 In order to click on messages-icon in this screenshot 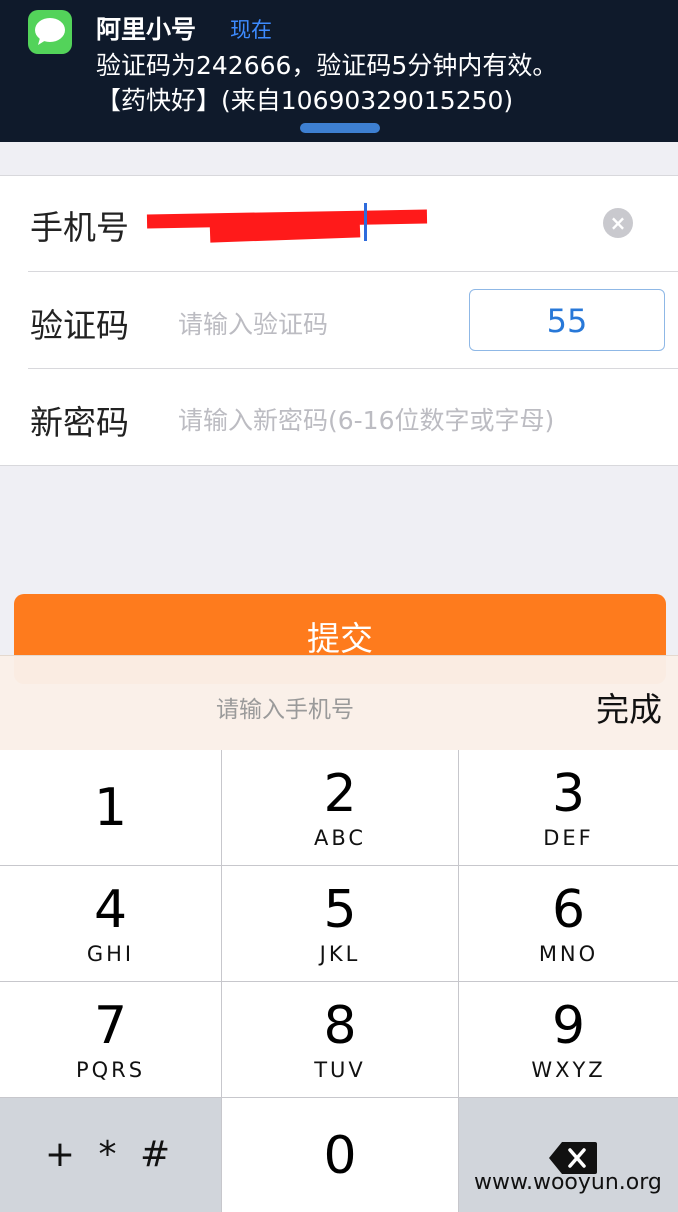, I will do `click(50, 32)`.